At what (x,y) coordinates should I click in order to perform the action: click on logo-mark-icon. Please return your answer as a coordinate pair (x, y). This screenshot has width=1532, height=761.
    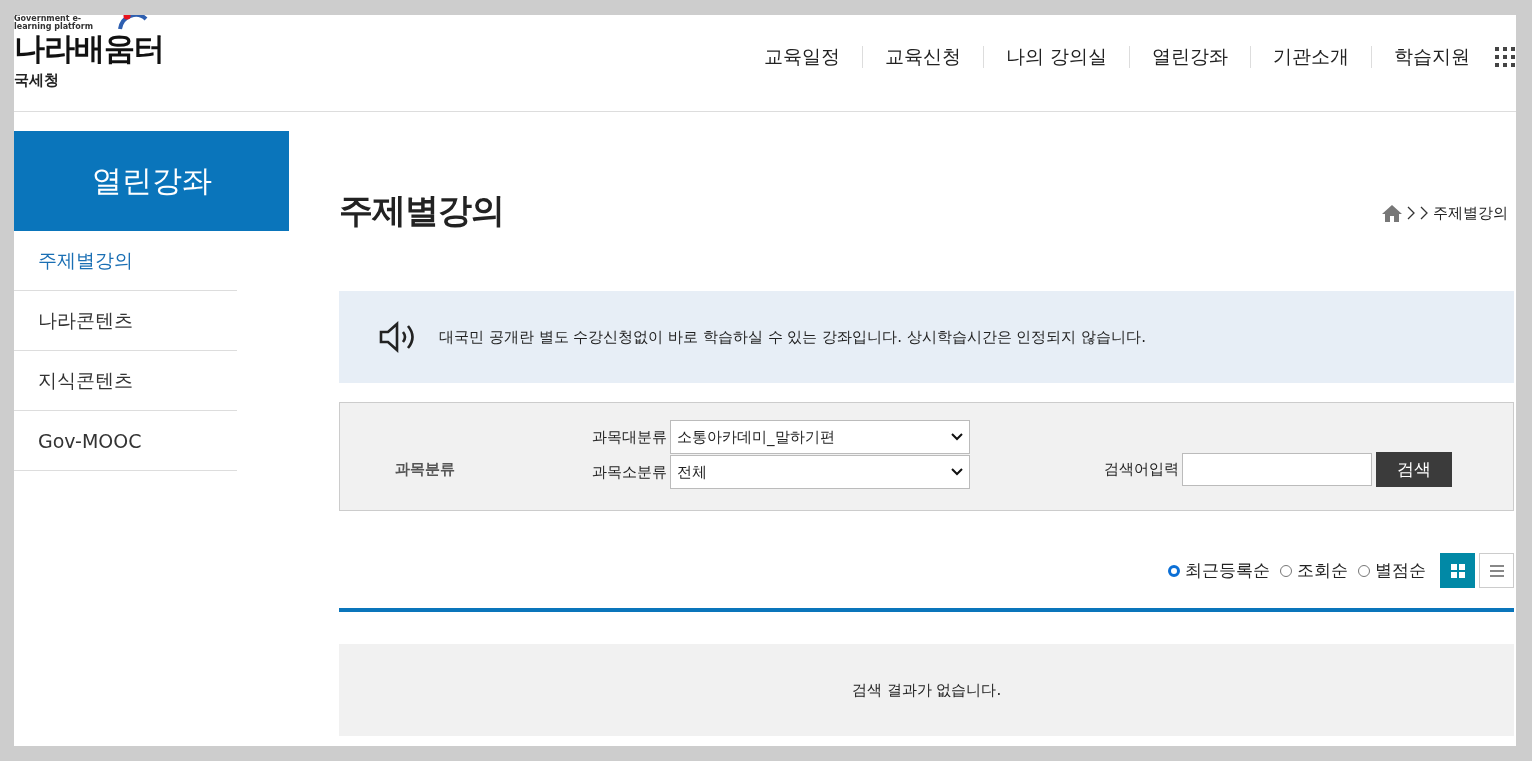
    Looking at the image, I should click on (133, 23).